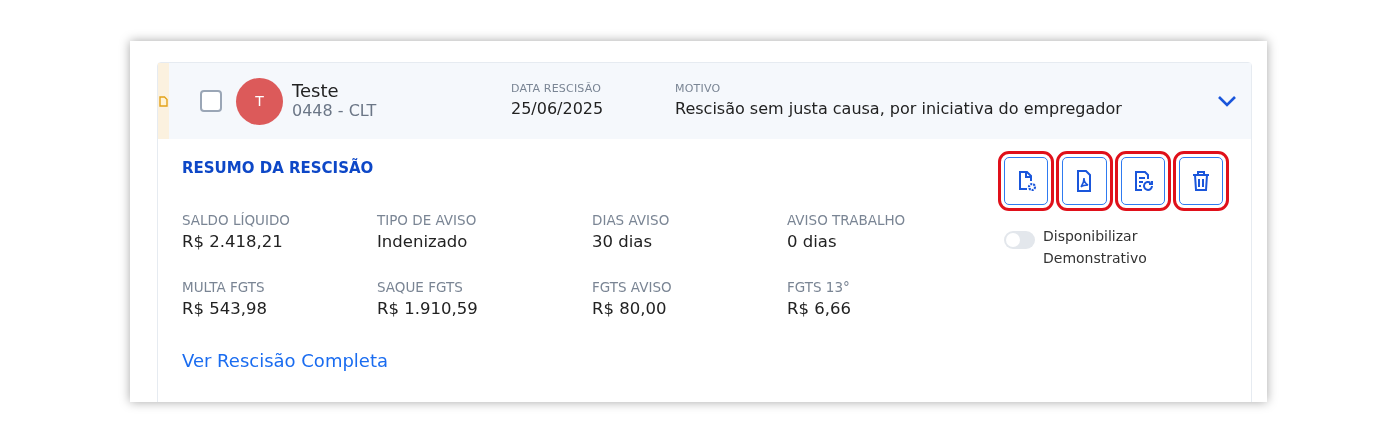 The width and height of the screenshot is (1397, 443). I want to click on stat-label: TIPO DE AVISO, so click(427, 220).